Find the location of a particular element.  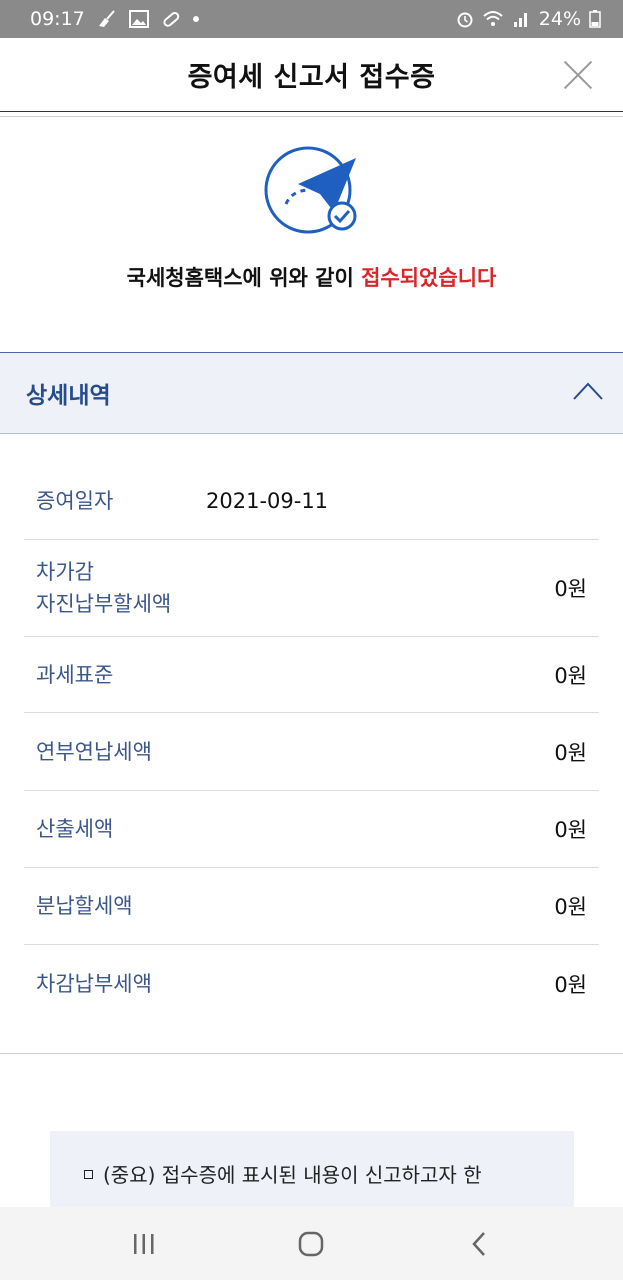

details-toggle: 상세내역 is located at coordinates (311, 393).